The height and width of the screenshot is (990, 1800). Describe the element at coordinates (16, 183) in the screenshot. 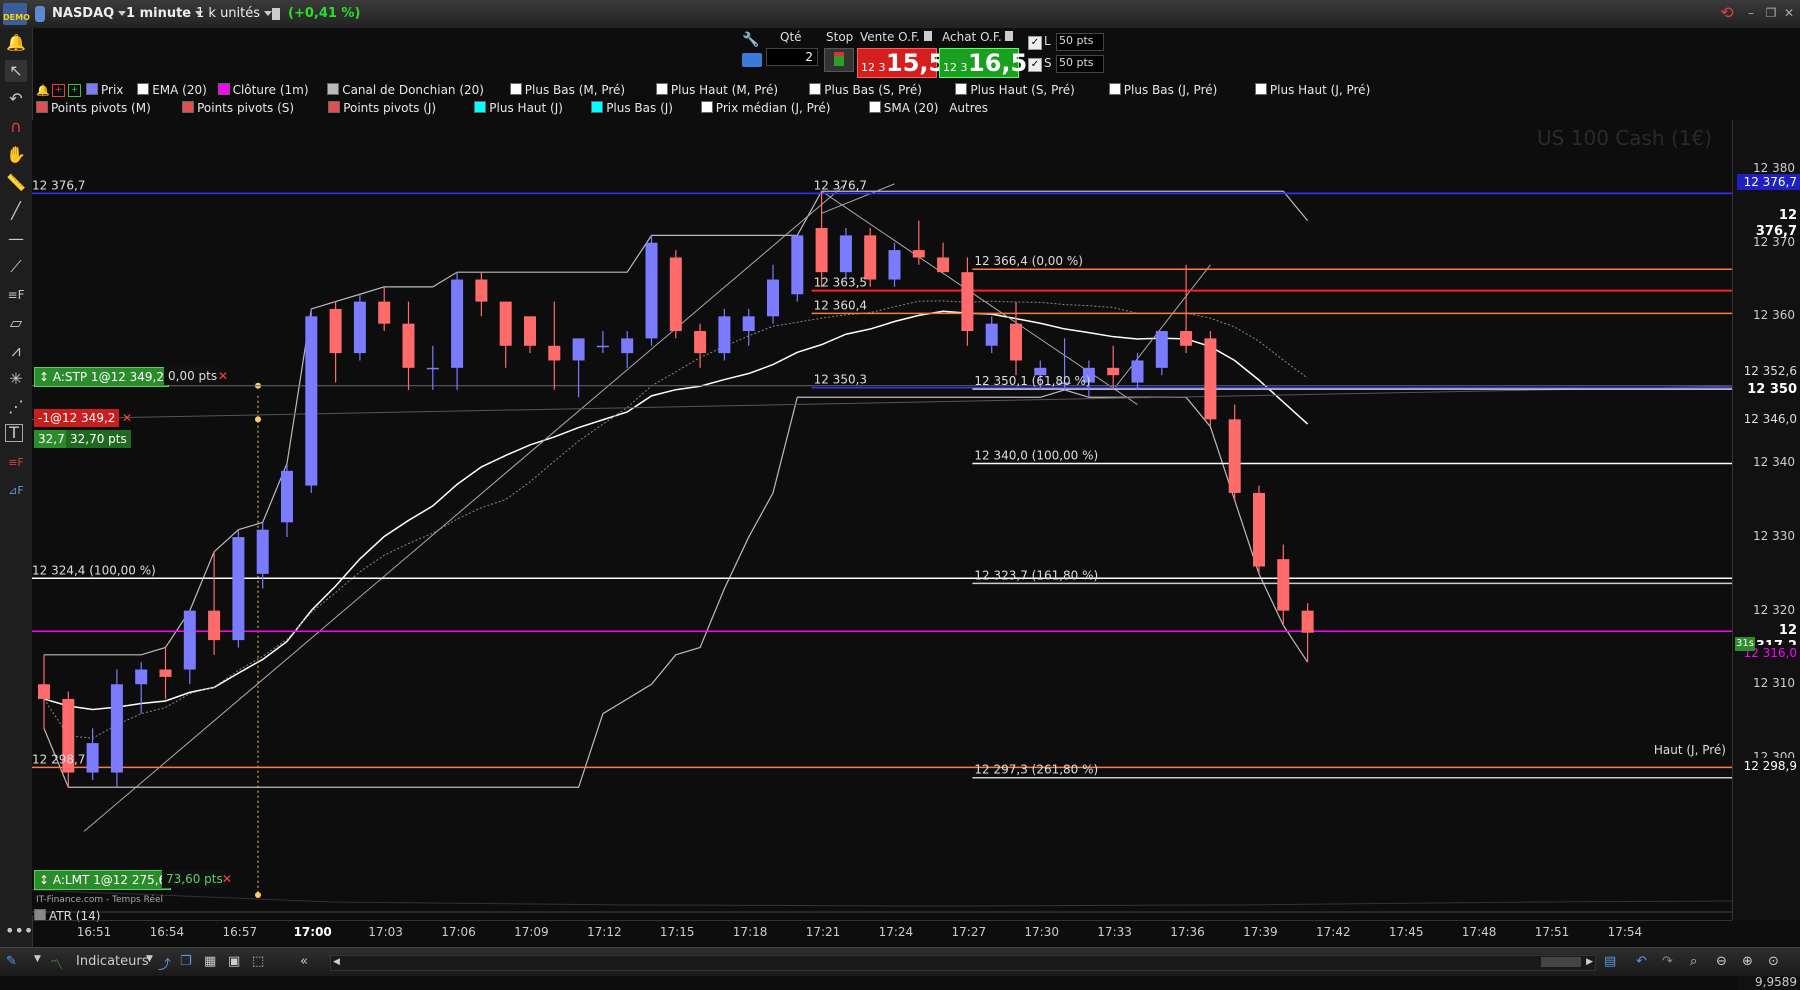

I see `ruler-icon: 📏` at that location.